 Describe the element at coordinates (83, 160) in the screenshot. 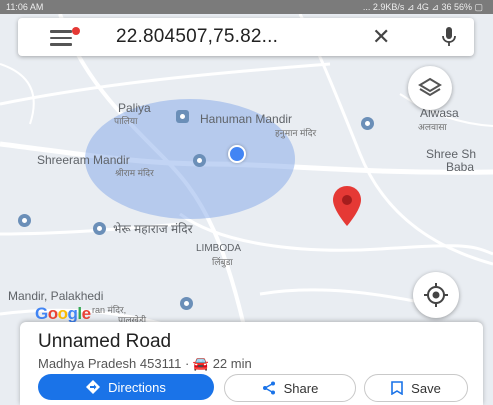

I see `map-label-shreeram: Shreeram Mandir` at that location.